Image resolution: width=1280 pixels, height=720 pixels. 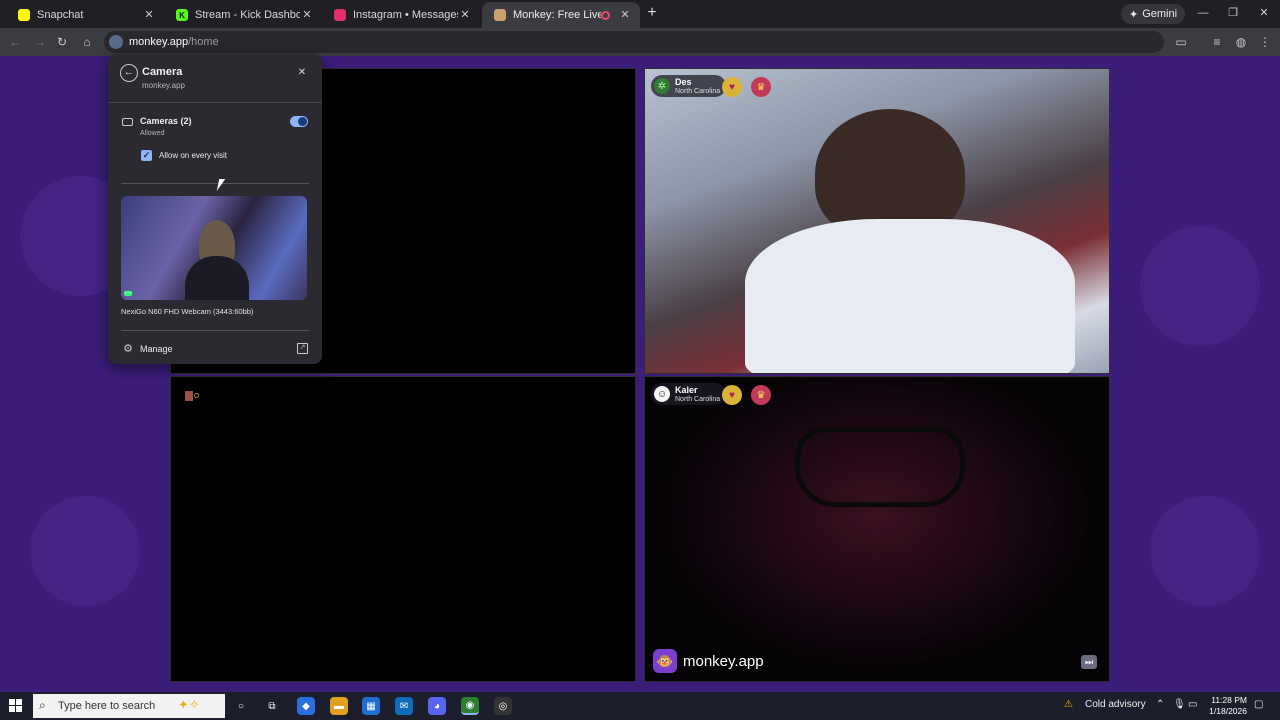 I want to click on preview-light, so click(x=128, y=293).